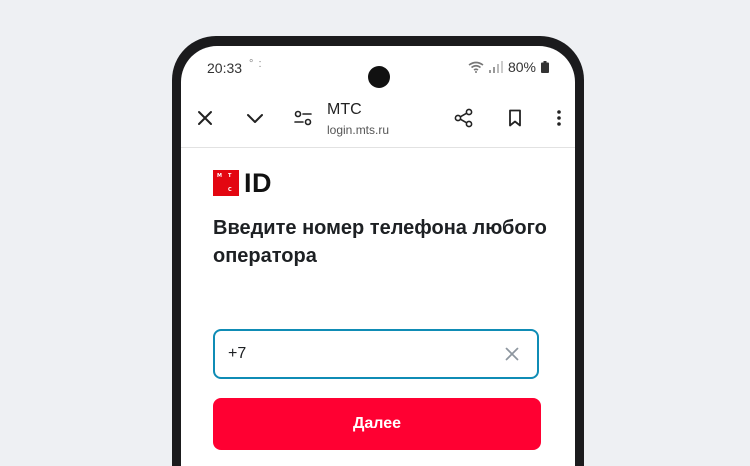 Image resolution: width=750 pixels, height=466 pixels. I want to click on site-info: МТС login.mts.ru, so click(358, 119).